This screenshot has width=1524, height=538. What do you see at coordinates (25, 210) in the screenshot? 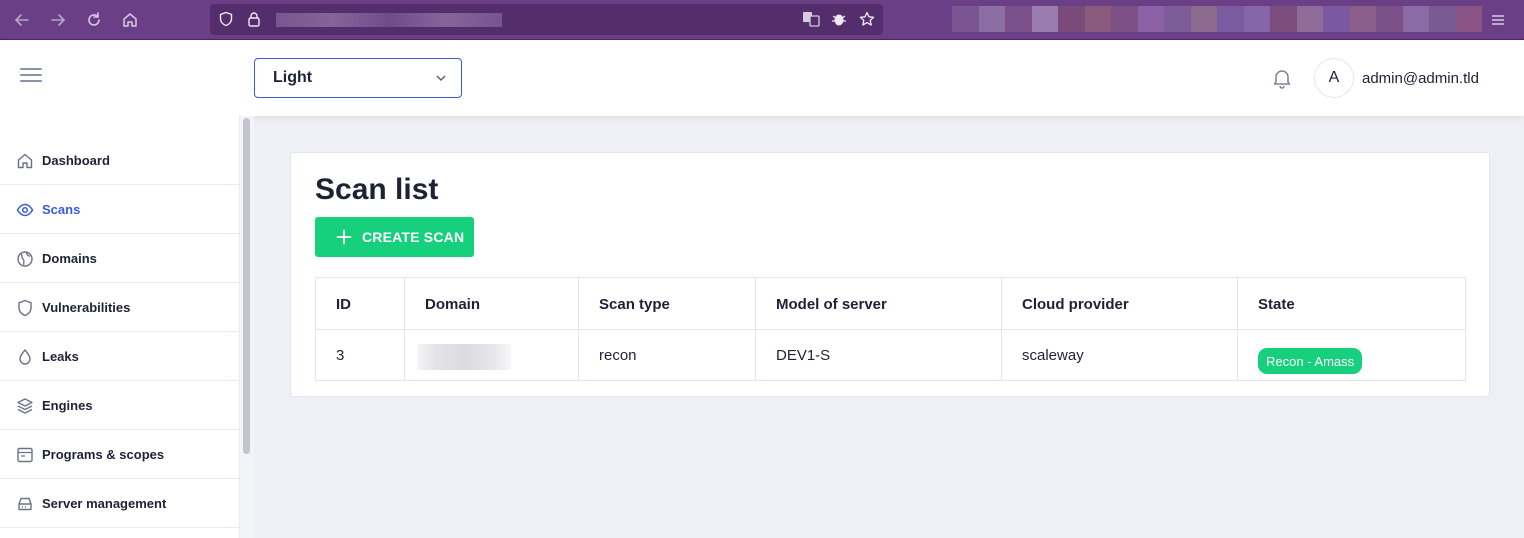
I see `eye-icon` at bounding box center [25, 210].